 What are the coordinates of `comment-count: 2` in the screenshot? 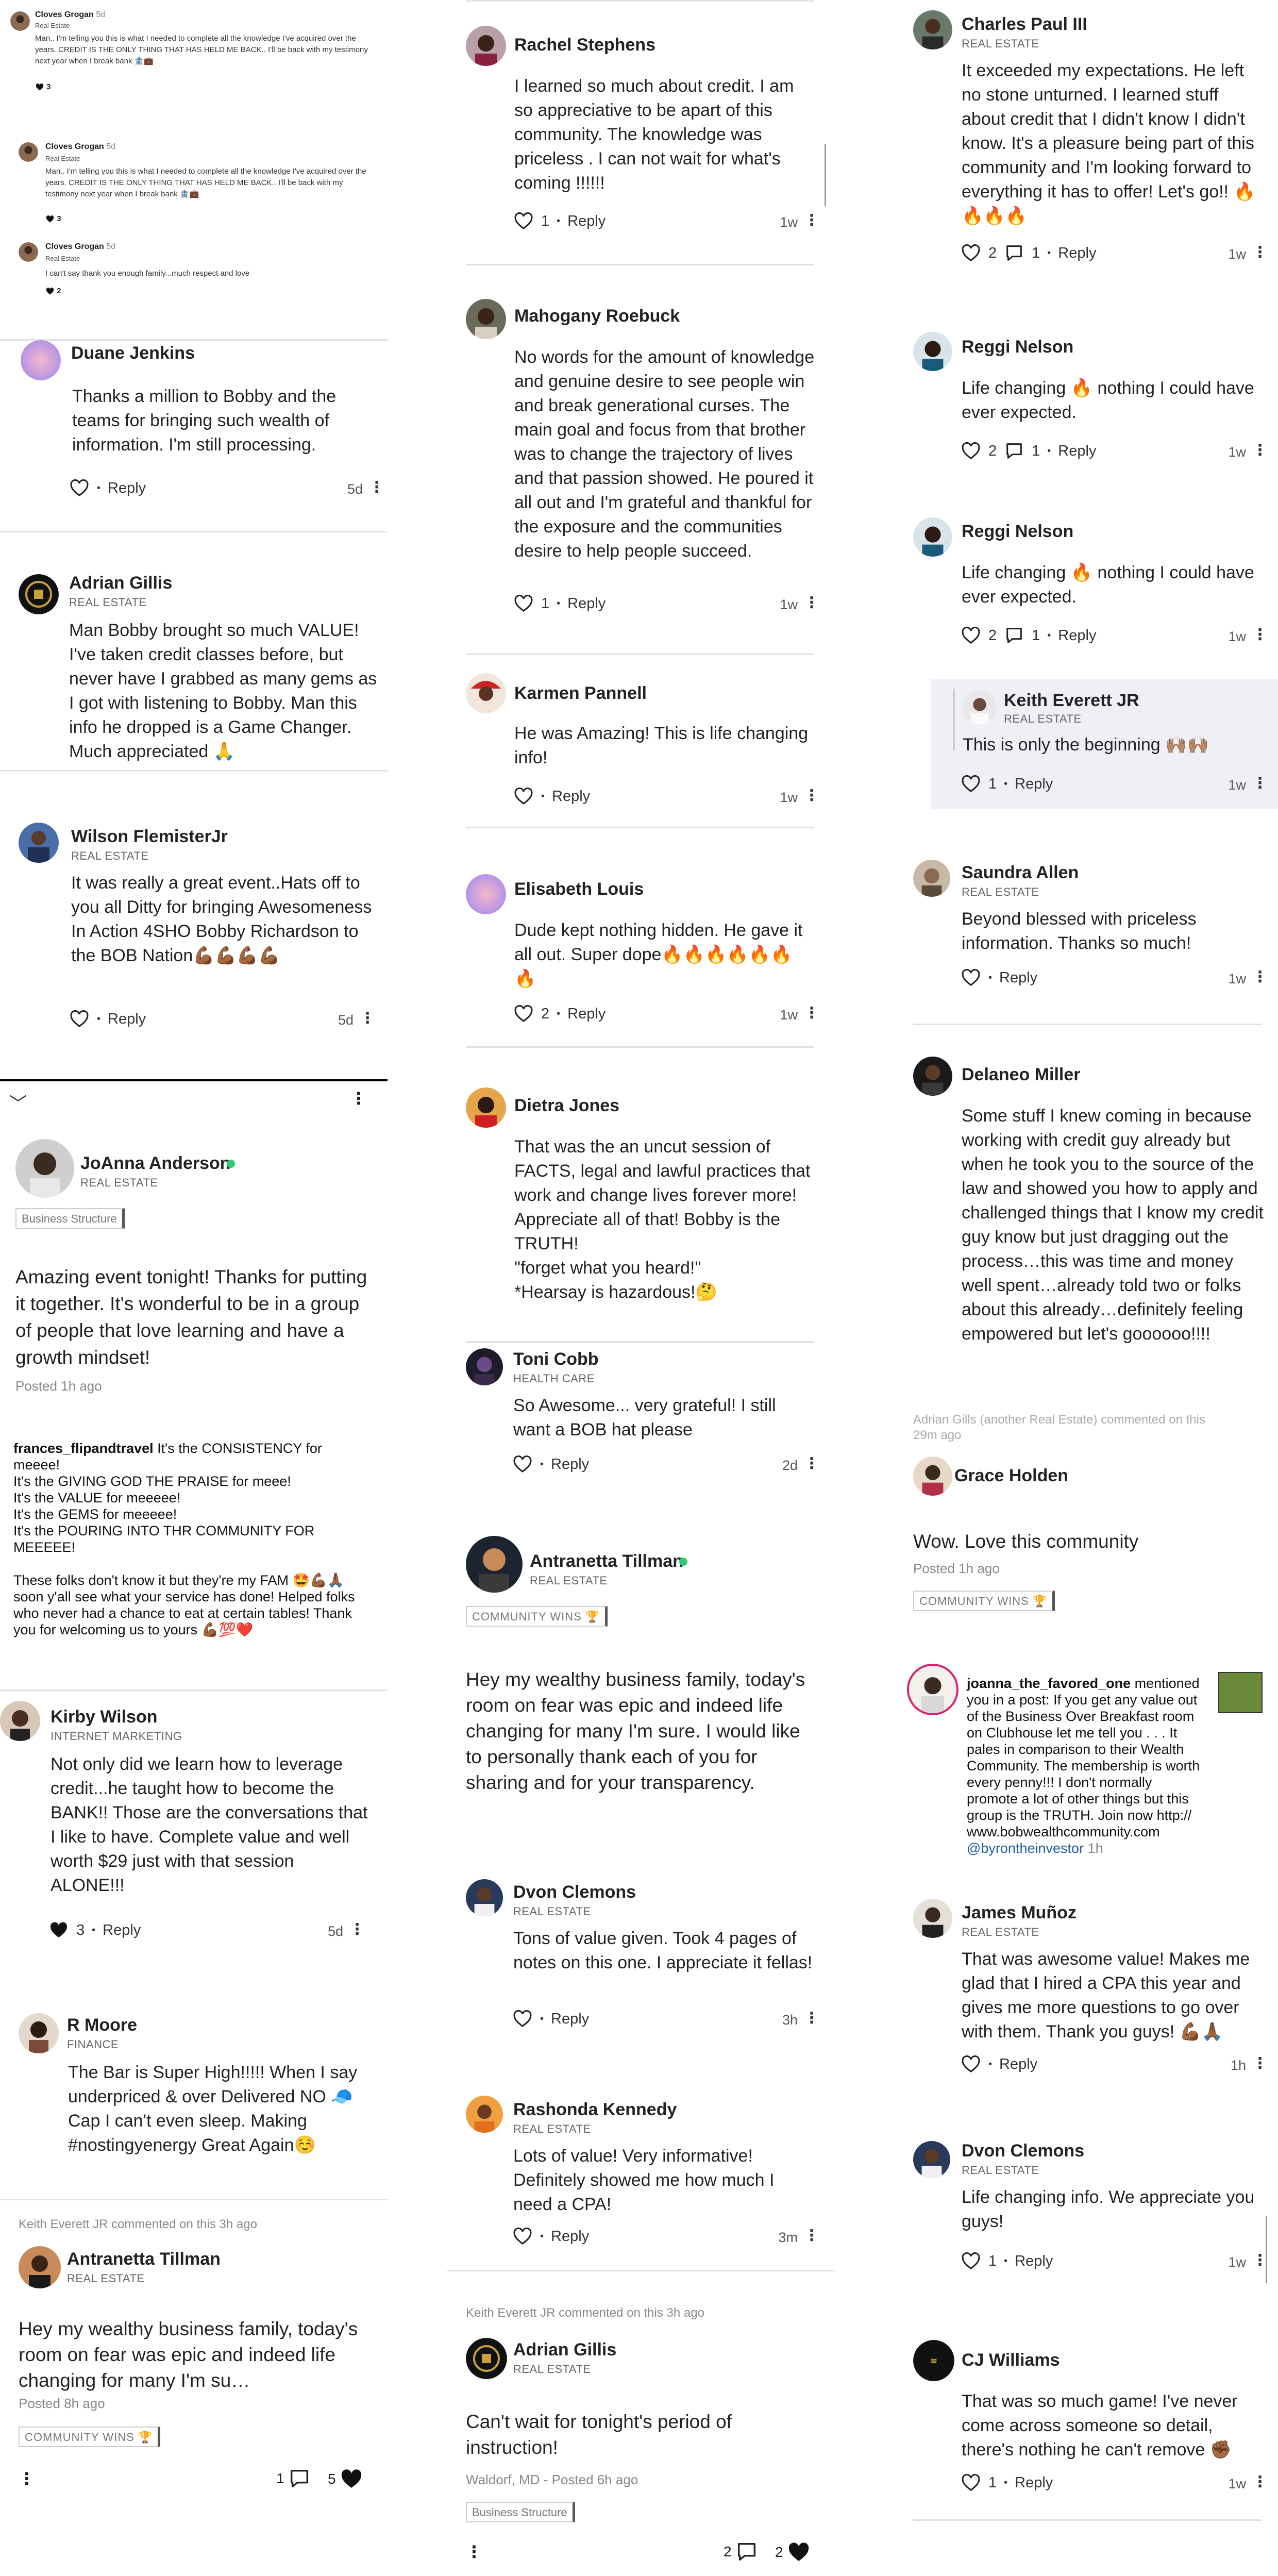 It's located at (742, 2552).